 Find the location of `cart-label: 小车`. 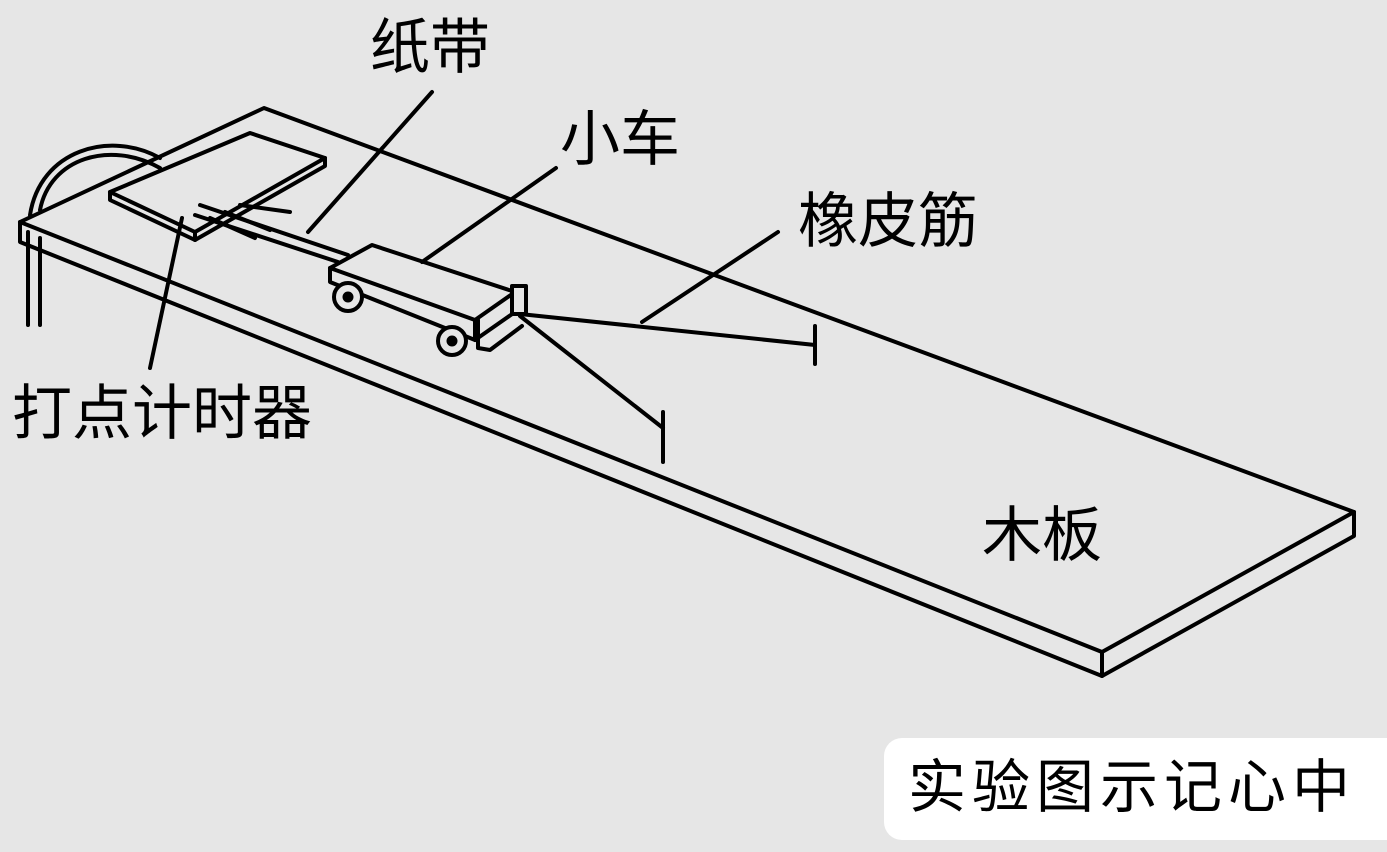

cart-label: 小车 is located at coordinates (620, 140).